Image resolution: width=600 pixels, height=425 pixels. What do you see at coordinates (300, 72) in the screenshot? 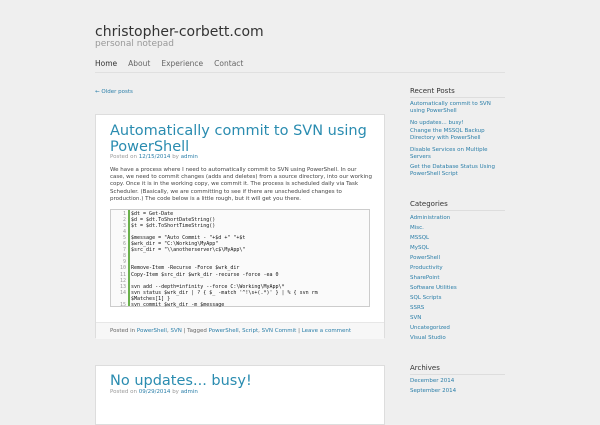
I see `nav-divider` at bounding box center [300, 72].